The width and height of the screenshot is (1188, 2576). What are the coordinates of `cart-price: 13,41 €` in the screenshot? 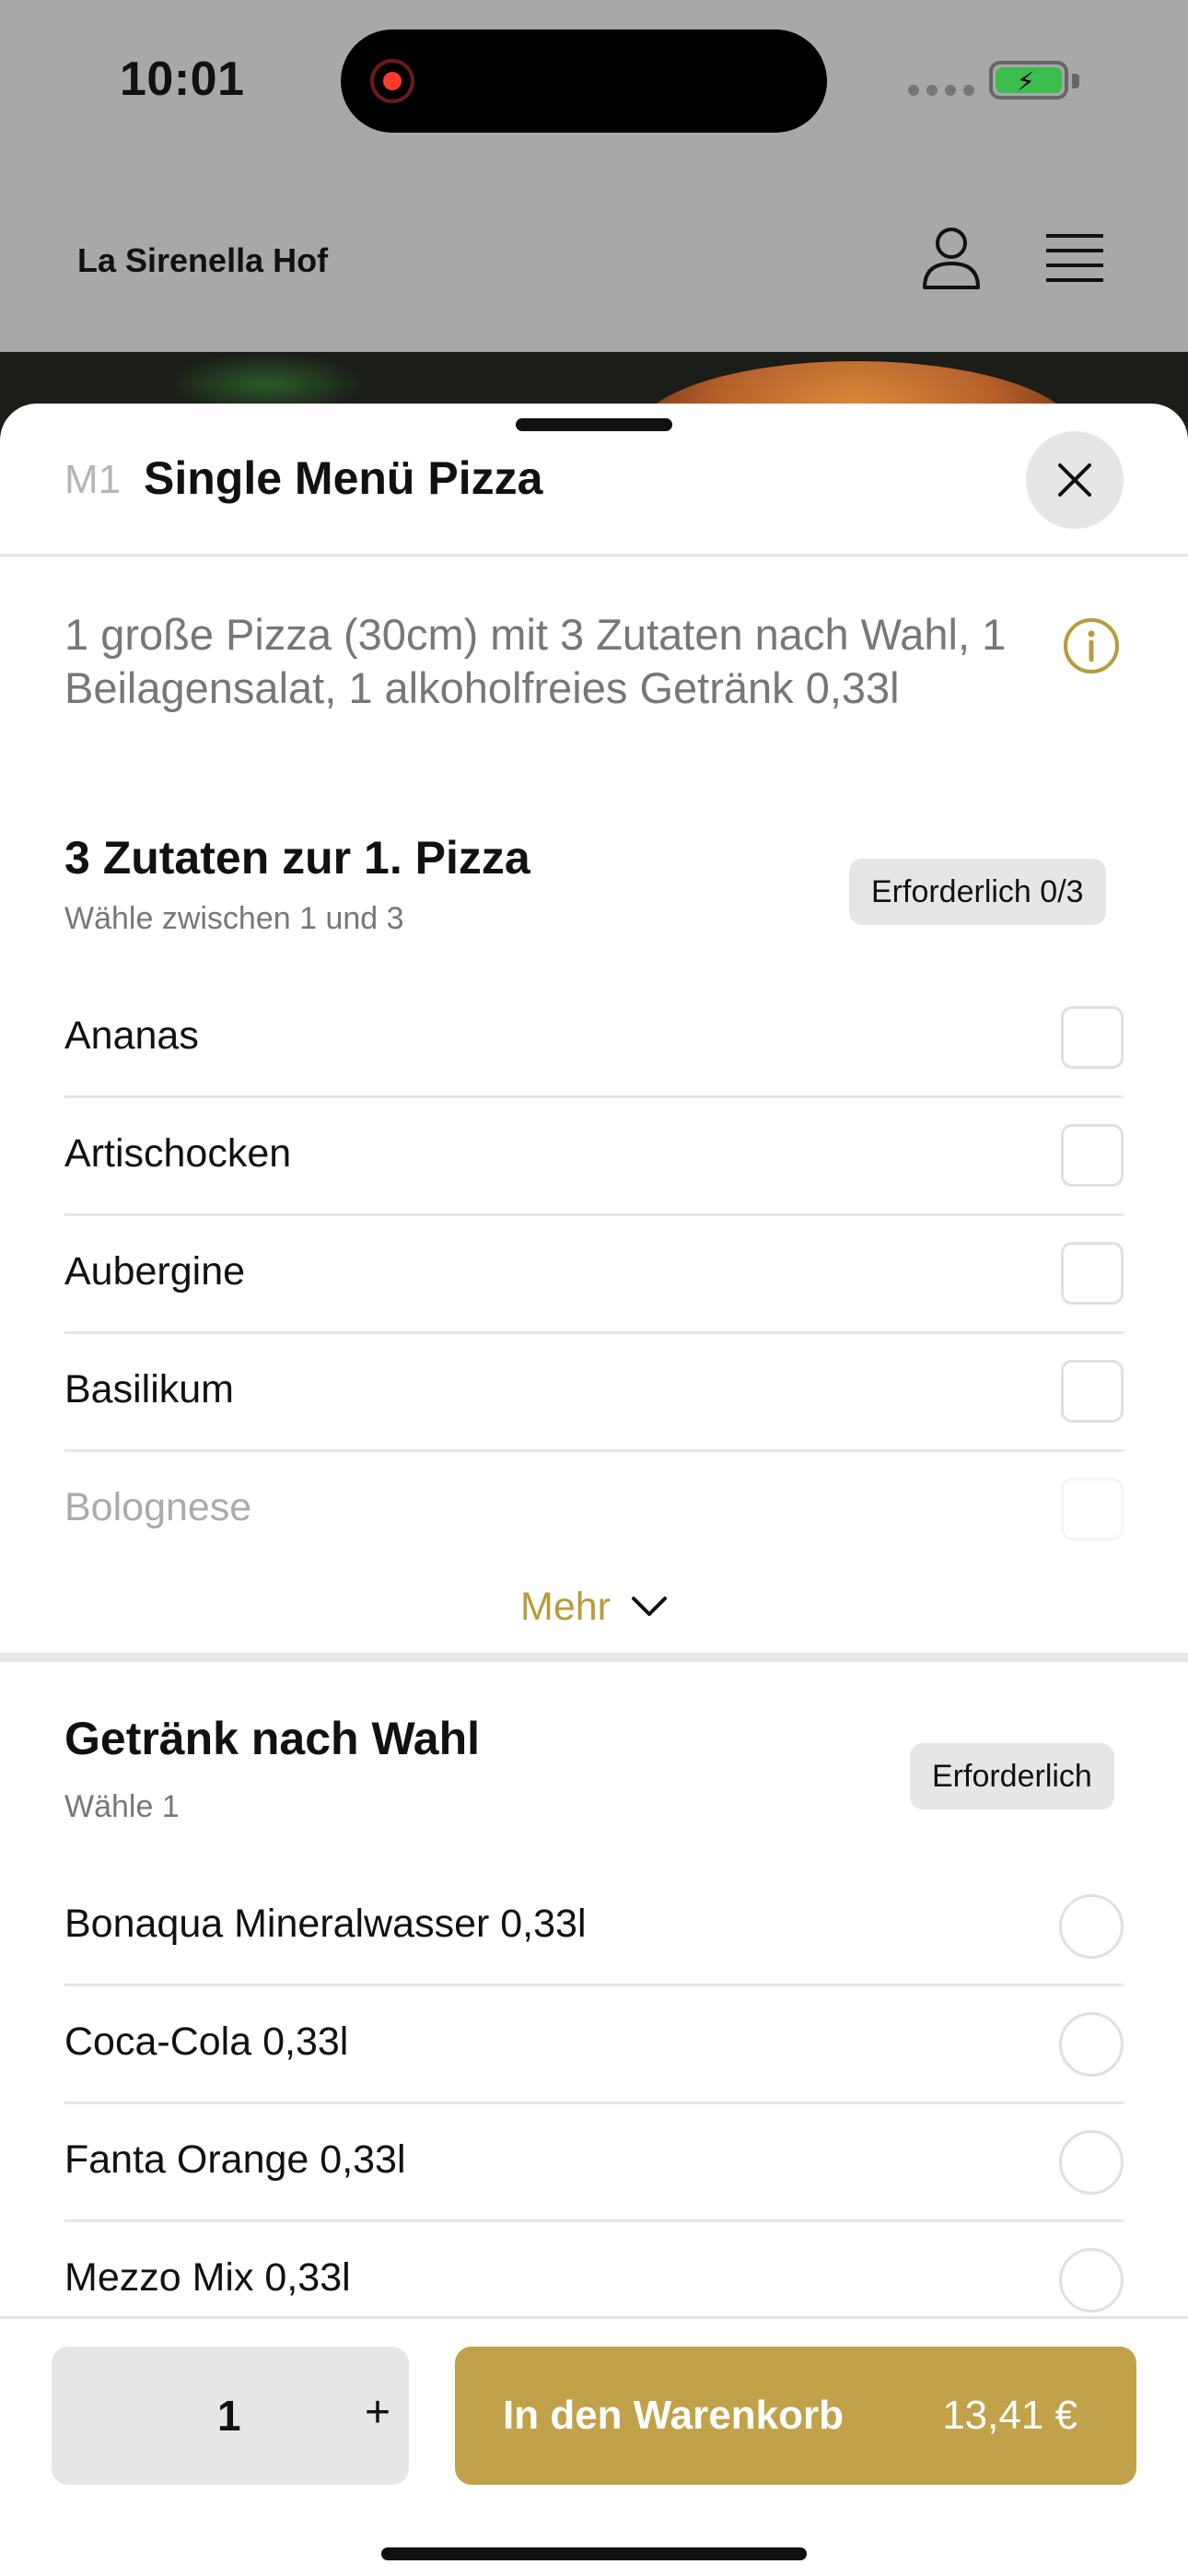 It's located at (1010, 2415).